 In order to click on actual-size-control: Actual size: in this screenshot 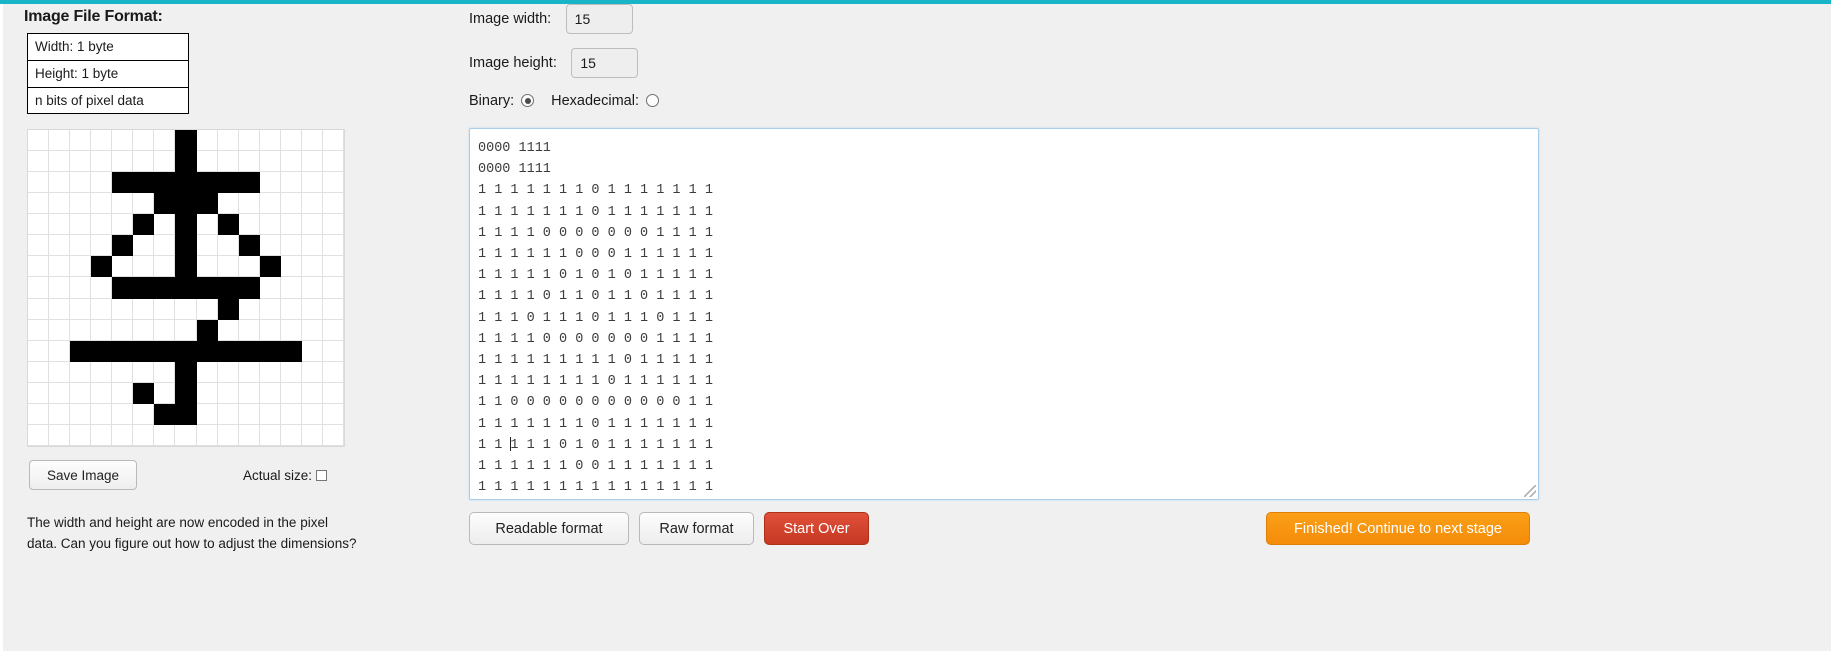, I will do `click(285, 475)`.